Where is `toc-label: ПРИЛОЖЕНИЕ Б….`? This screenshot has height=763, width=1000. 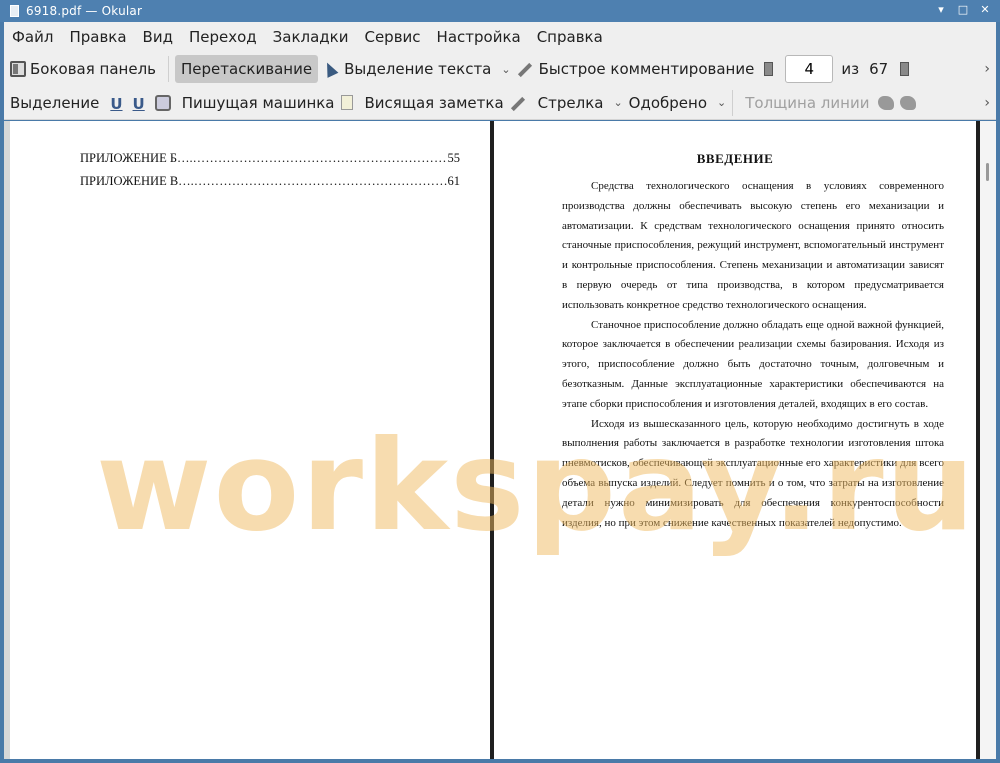
toc-label: ПРИЛОЖЕНИЕ Б…. is located at coordinates (136, 158).